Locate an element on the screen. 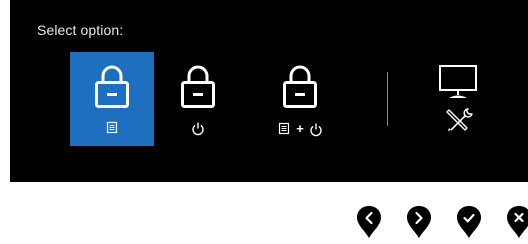 This screenshot has height=244, width=528. previous-button is located at coordinates (369, 222).